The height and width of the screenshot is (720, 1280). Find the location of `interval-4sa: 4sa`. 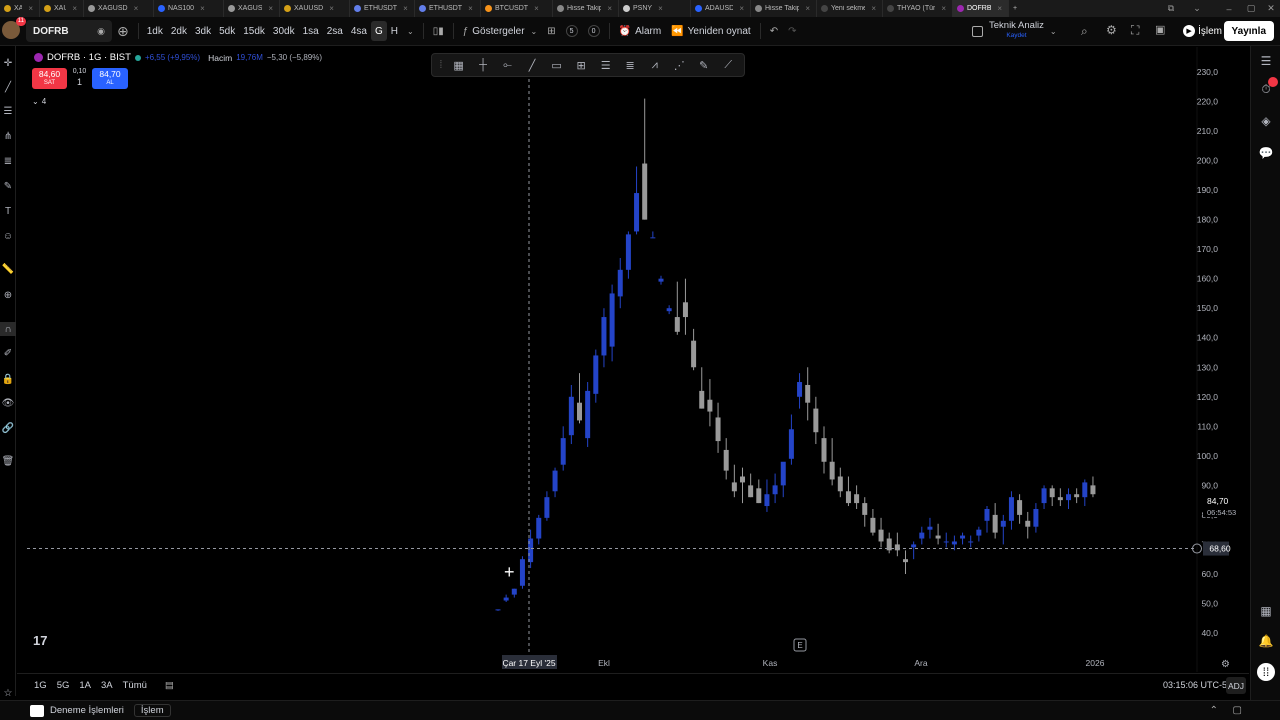

interval-4sa: 4sa is located at coordinates (359, 31).